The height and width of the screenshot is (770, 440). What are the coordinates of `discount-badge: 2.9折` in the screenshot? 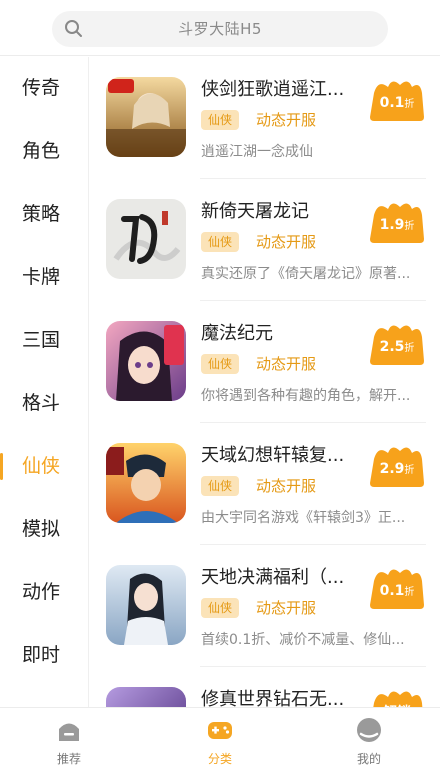 It's located at (397, 465).